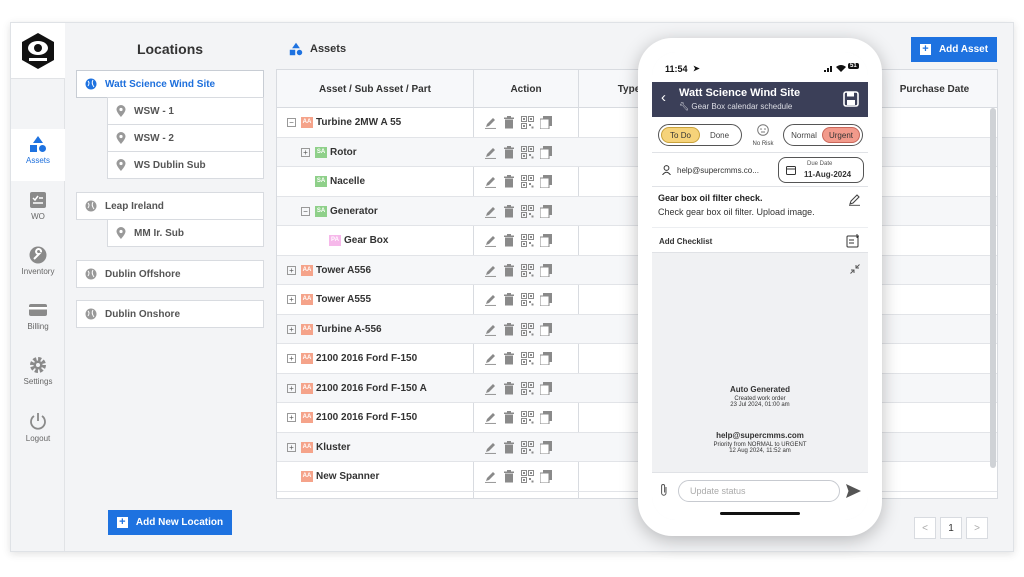 The image size is (1024, 577). I want to click on due-date-field: Due Date 11-Aug-2024, so click(821, 170).